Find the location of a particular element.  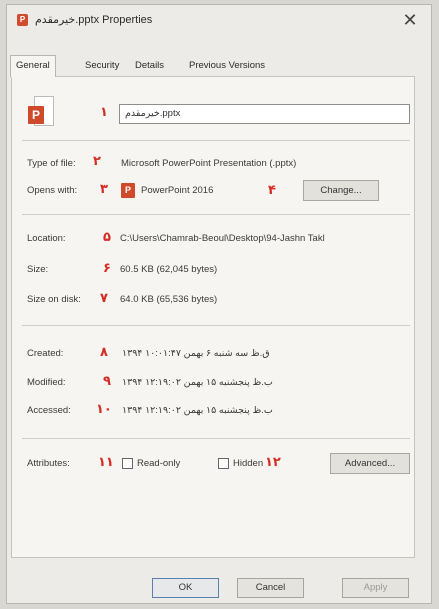

modified-value: ۱۳۹۴ ب.ظ پنجشنبه ۱۵ بهمن ۱۲:۱۹:۰۲ is located at coordinates (197, 382).